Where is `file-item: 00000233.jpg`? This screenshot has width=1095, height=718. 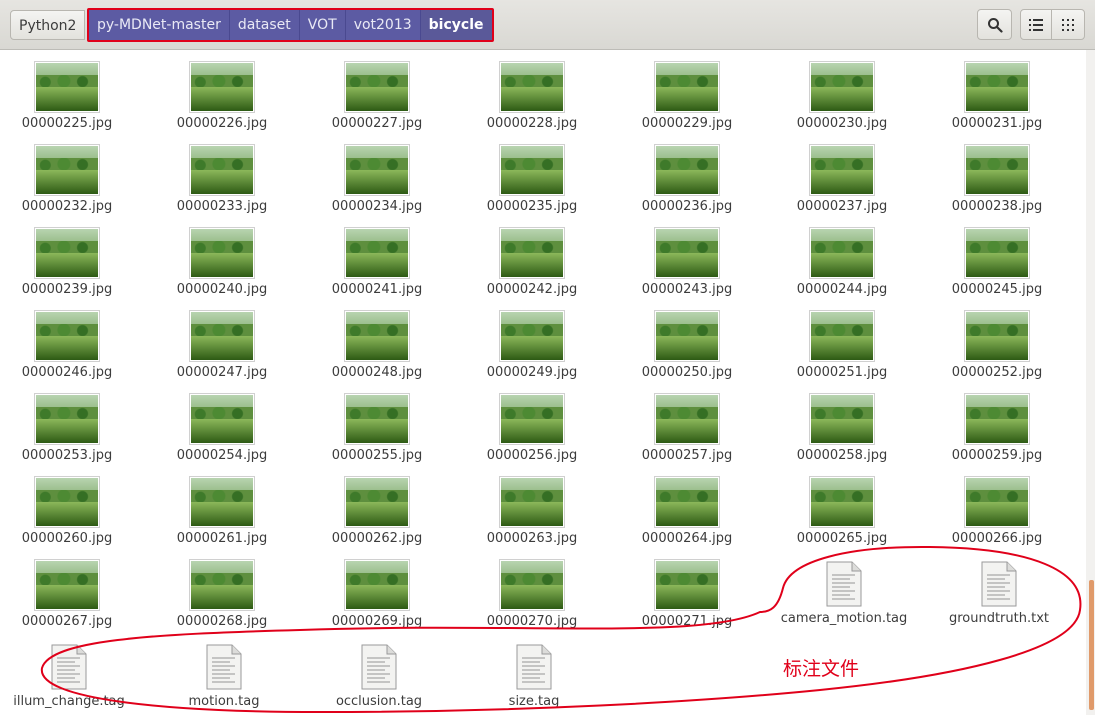 file-item: 00000233.jpg is located at coordinates (222, 177).